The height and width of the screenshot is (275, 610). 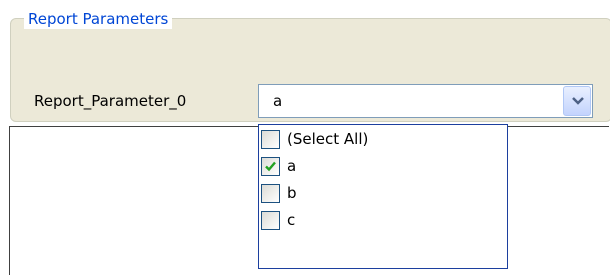 I want to click on dropdown-toggle-button, so click(x=577, y=101).